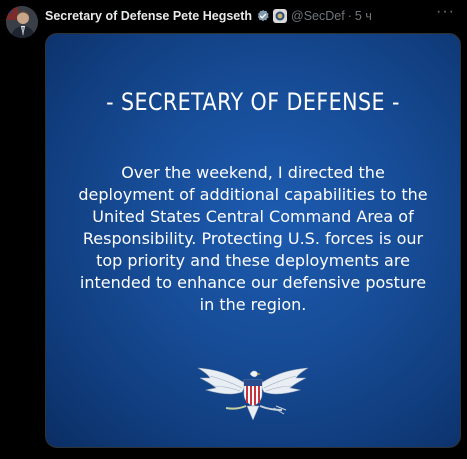 This screenshot has width=467, height=459. Describe the element at coordinates (445, 12) in the screenshot. I see `more-options-icon: ···` at that location.